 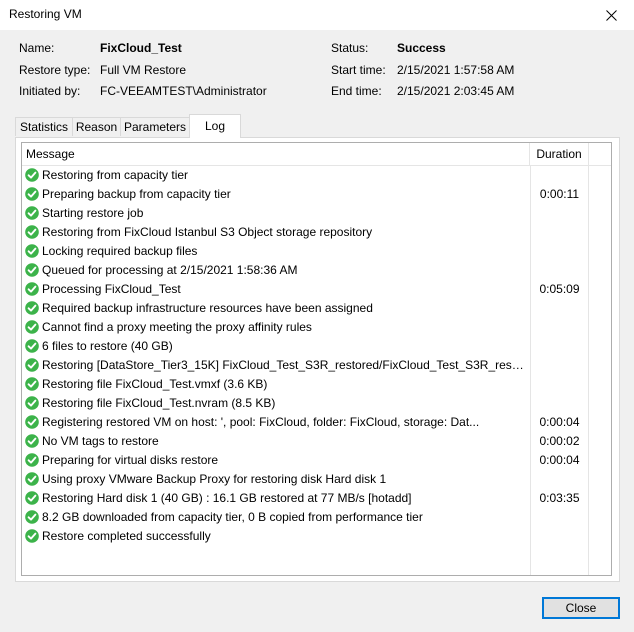 What do you see at coordinates (141, 48) in the screenshot?
I see `name-value: FixCloud_Test` at bounding box center [141, 48].